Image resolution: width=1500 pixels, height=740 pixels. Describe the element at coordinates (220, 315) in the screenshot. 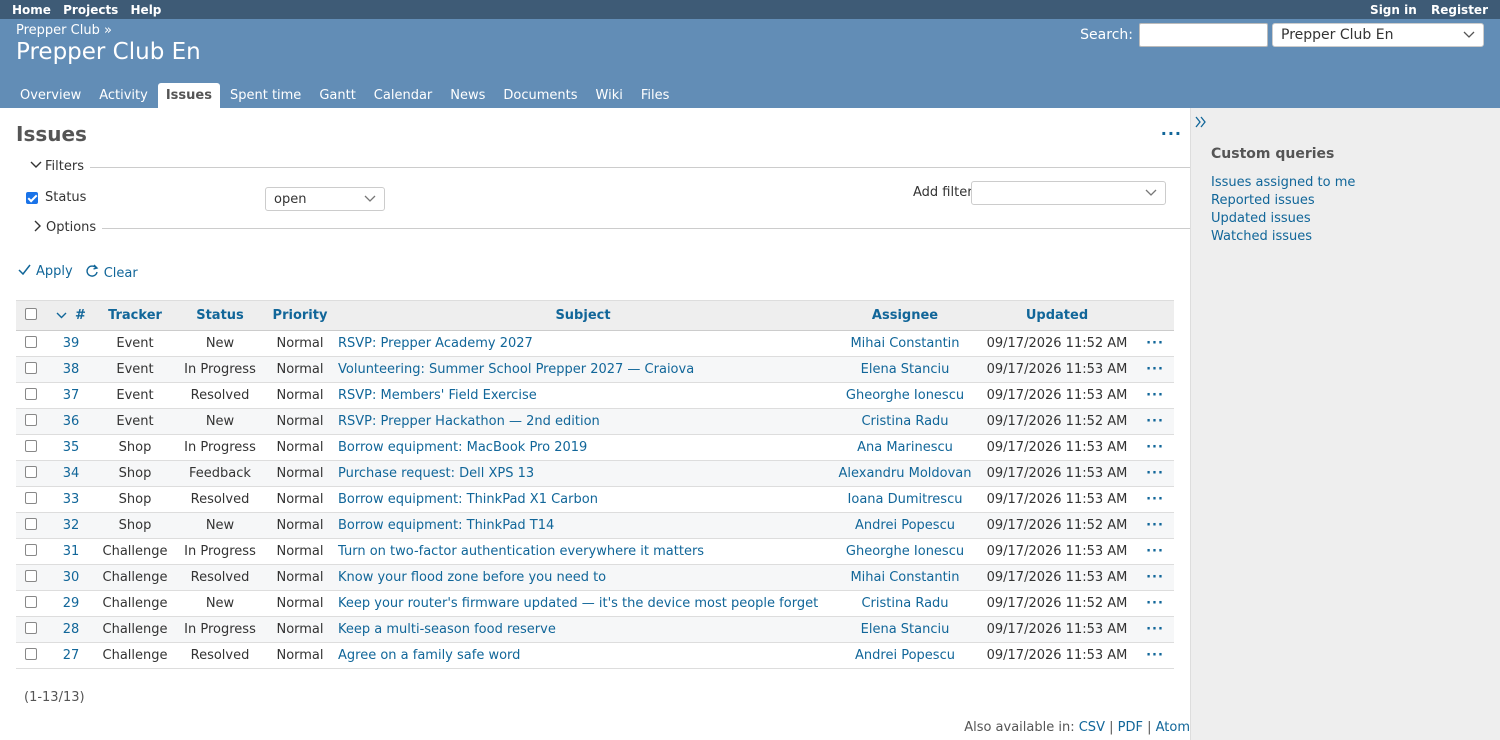

I see `col-status: Status` at that location.